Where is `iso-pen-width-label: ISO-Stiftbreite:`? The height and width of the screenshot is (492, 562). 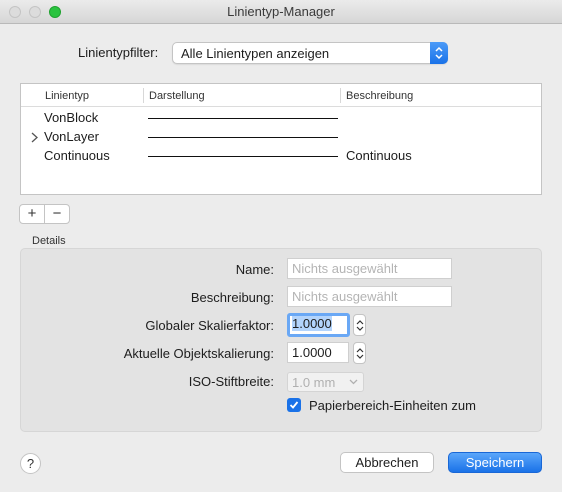 iso-pen-width-label: ISO-Stiftbreite: is located at coordinates (231, 381).